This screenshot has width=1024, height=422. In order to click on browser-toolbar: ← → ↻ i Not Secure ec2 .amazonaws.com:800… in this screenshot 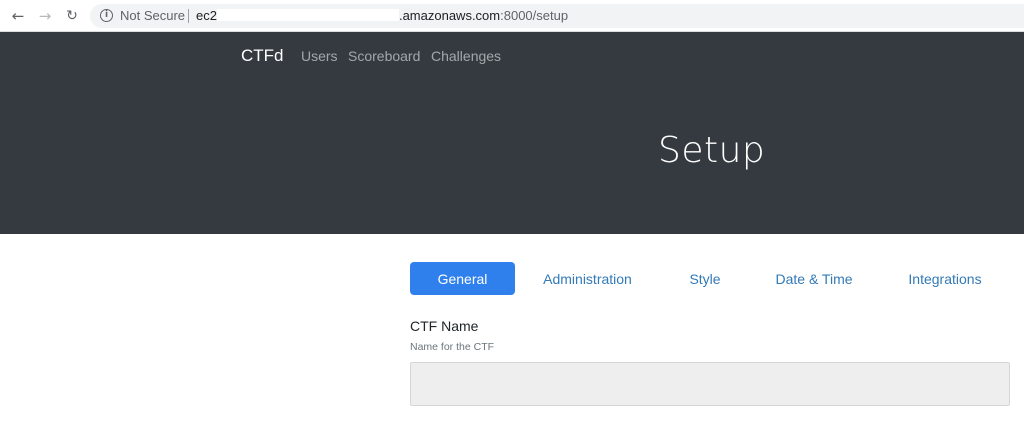, I will do `click(512, 16)`.